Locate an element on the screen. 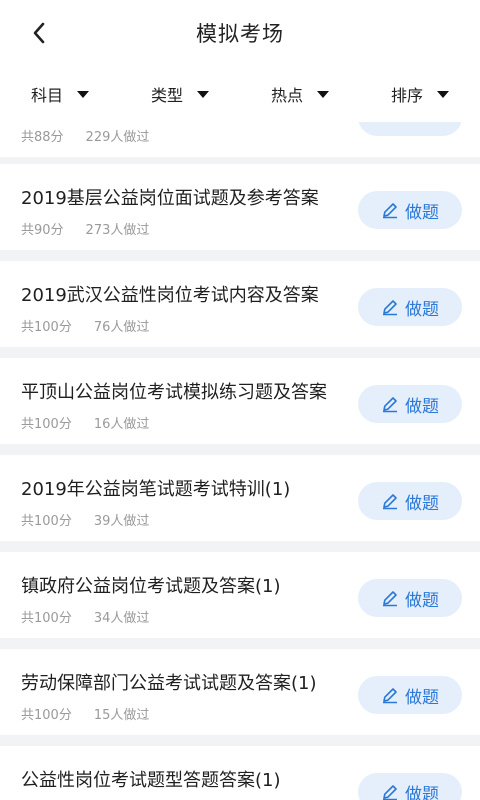 The width and height of the screenshot is (480, 800). filter-label: 排序 is located at coordinates (406, 95).